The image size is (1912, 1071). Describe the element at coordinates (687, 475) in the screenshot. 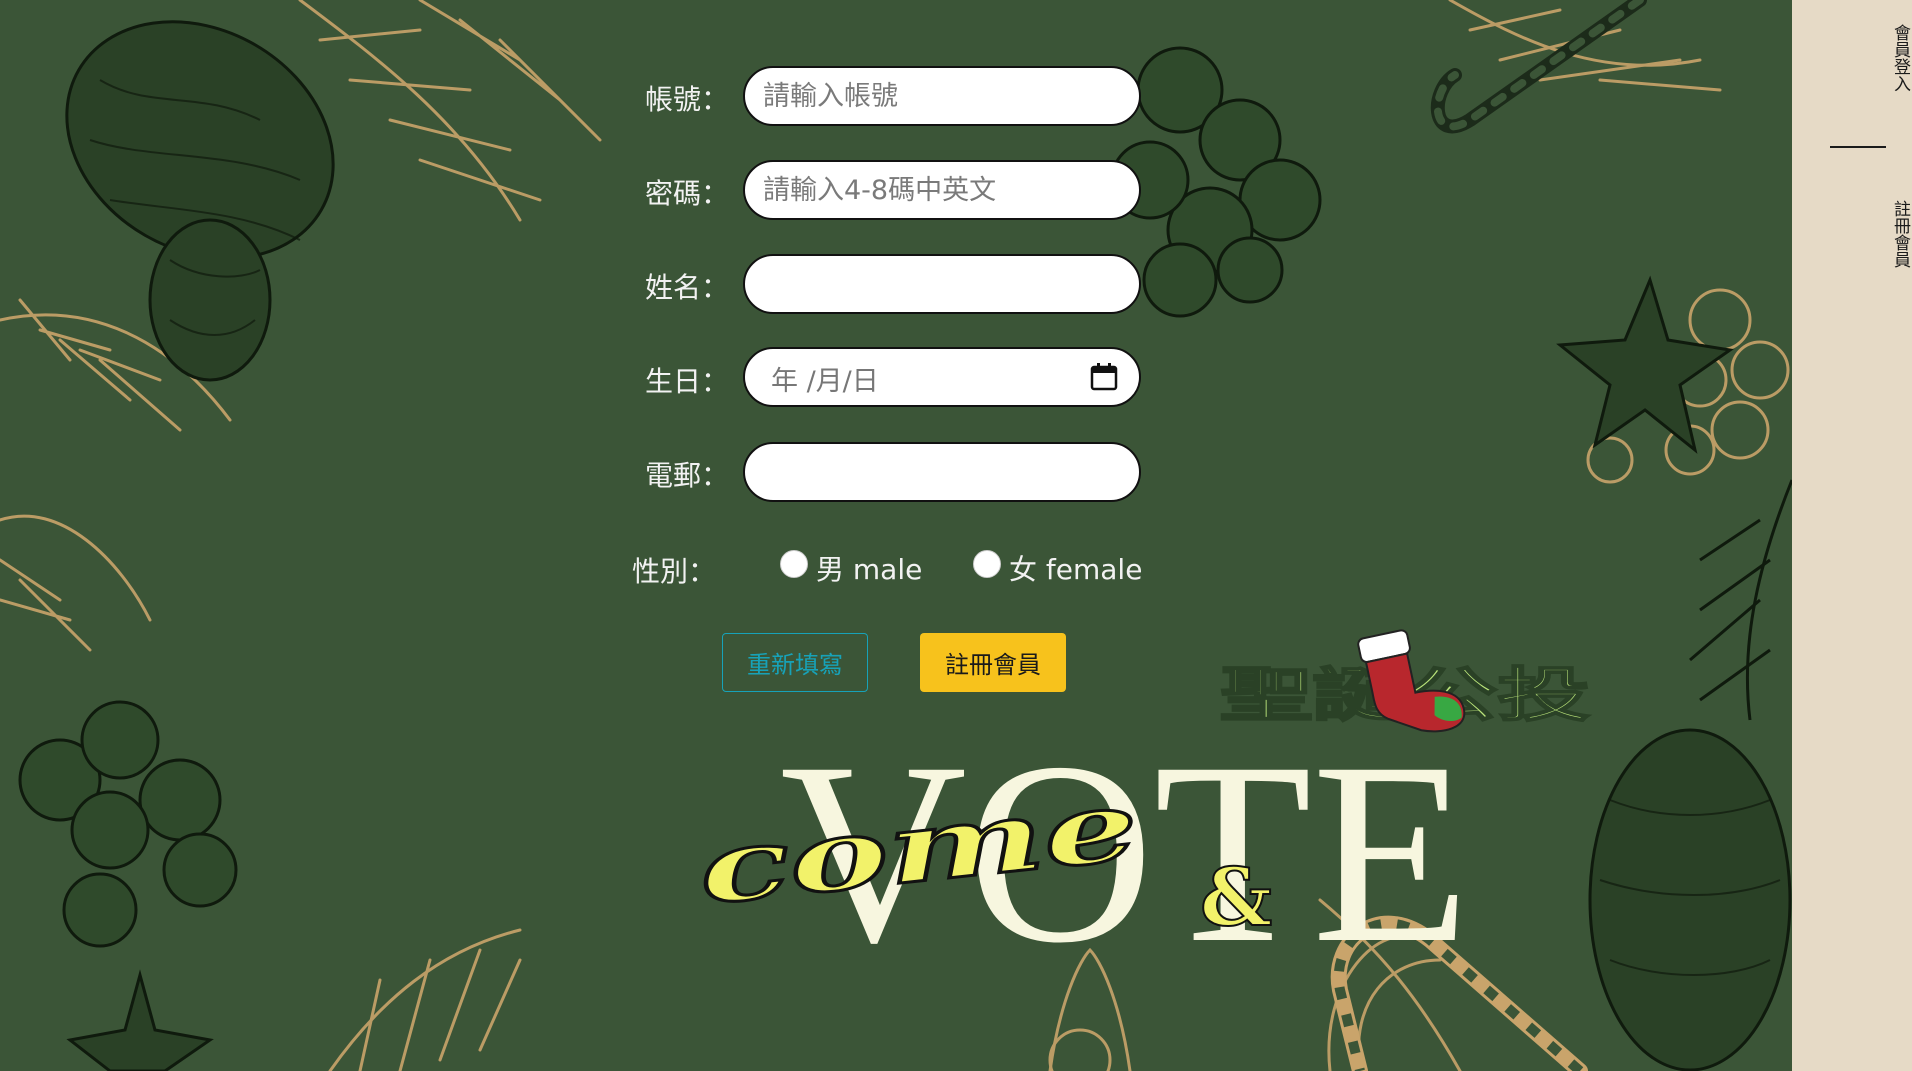

I see `email-label: 電郵：` at that location.